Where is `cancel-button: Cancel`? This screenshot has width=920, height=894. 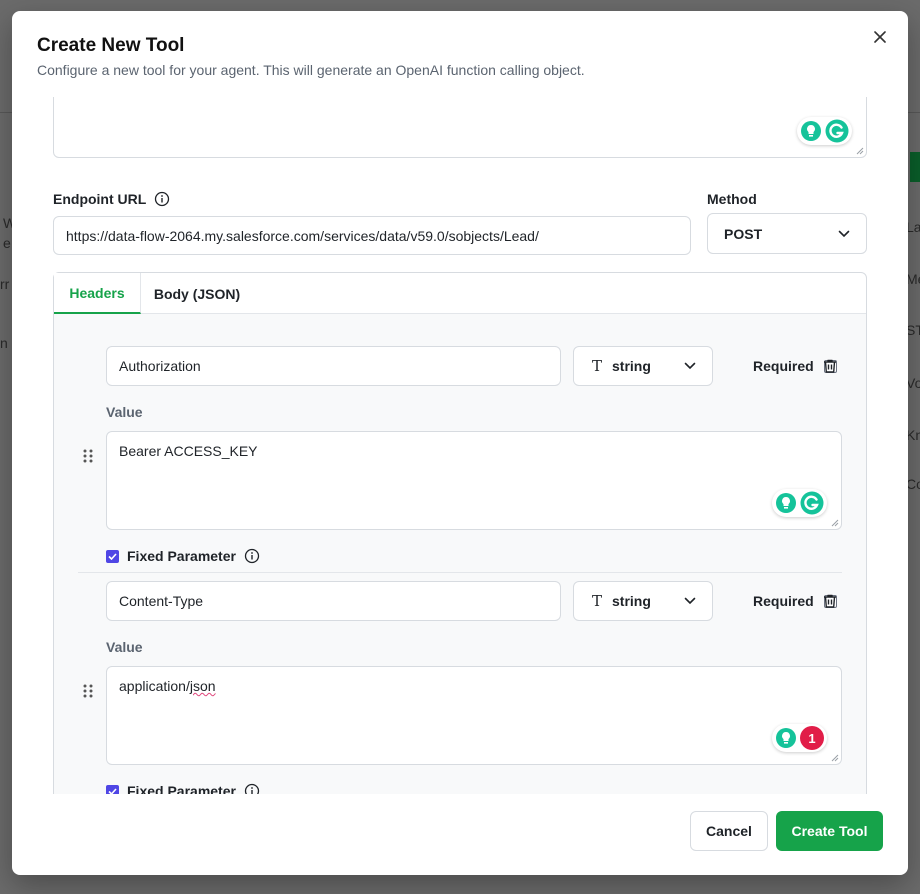 cancel-button: Cancel is located at coordinates (729, 831).